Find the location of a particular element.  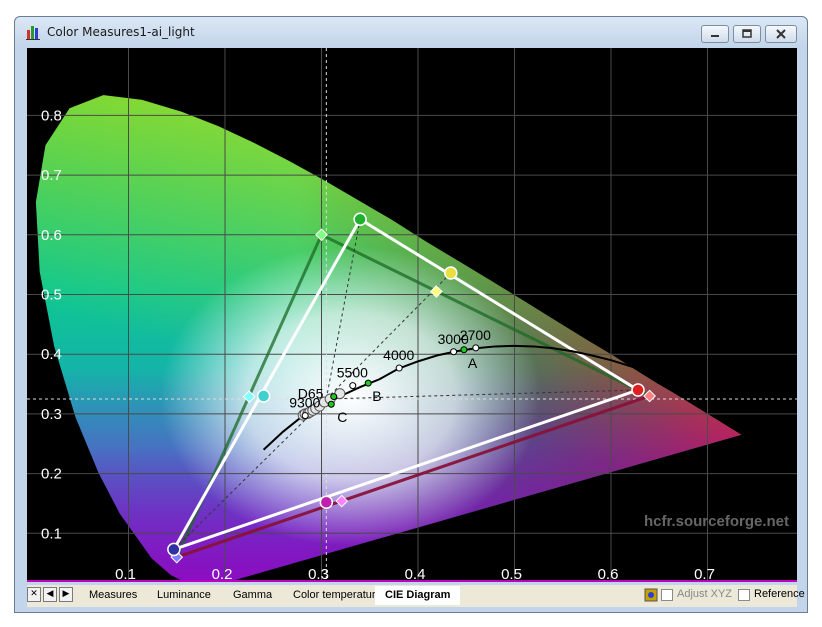

measured-green-point is located at coordinates (360, 219).